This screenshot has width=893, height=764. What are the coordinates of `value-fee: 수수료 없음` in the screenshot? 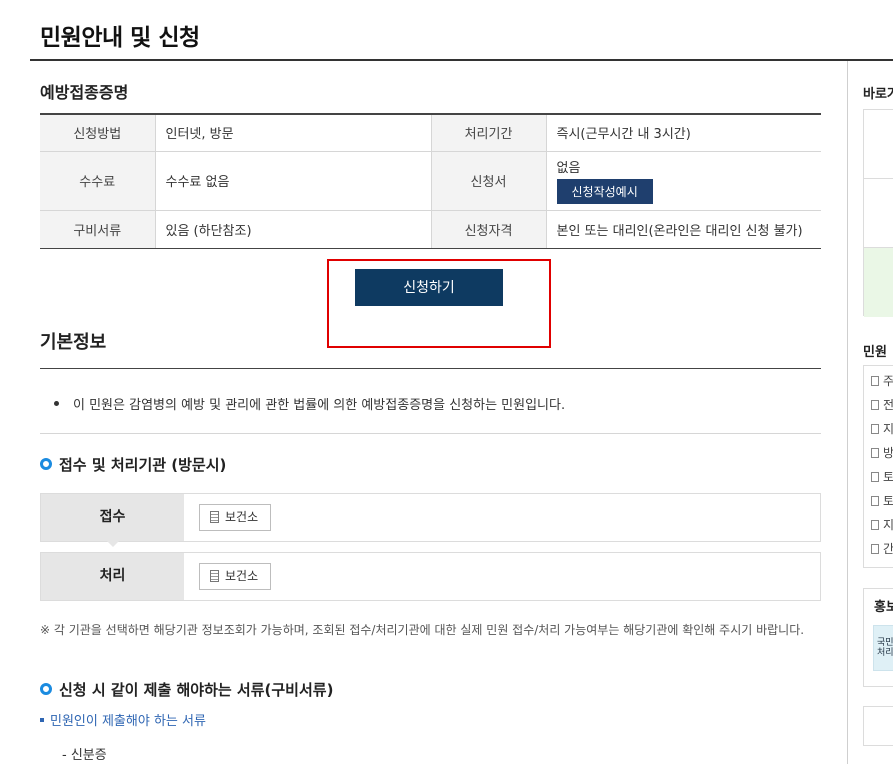 It's located at (293, 181).